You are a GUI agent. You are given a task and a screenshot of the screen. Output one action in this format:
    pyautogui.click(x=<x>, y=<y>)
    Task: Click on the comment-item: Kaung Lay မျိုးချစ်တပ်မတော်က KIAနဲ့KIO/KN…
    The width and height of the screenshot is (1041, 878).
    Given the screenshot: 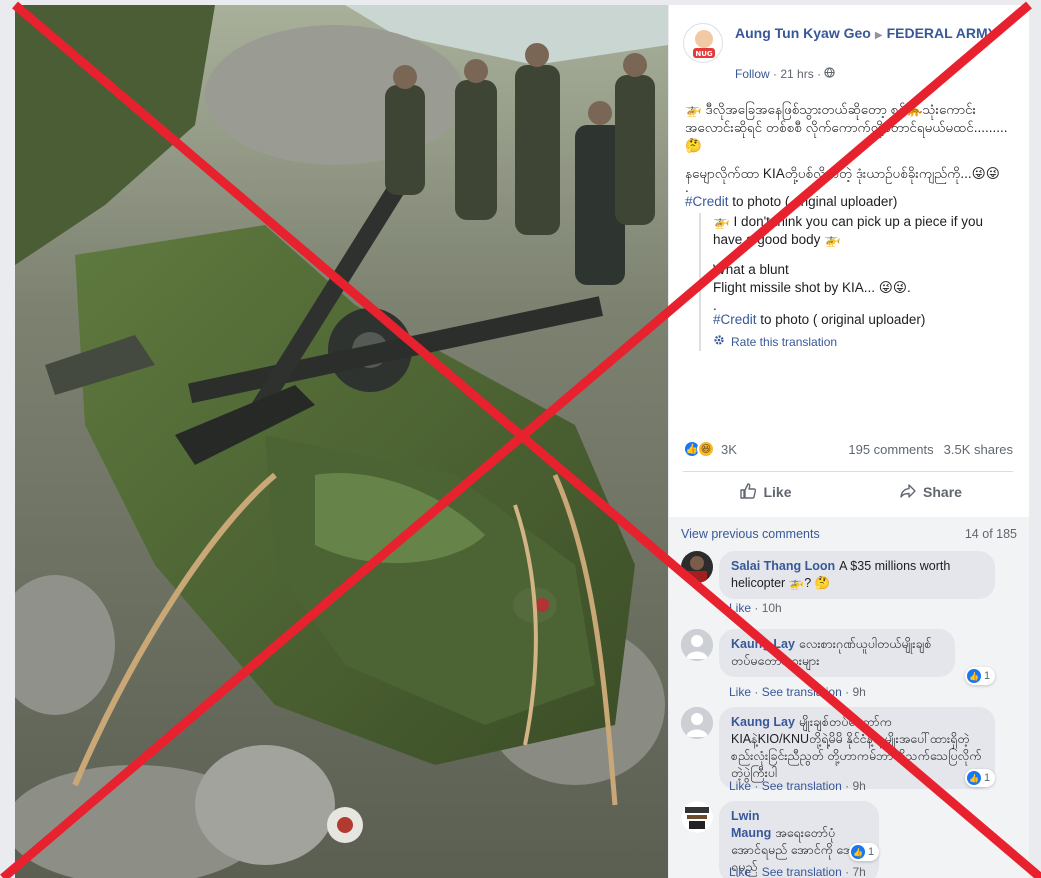 What is the action you would take?
    pyautogui.click(x=849, y=750)
    